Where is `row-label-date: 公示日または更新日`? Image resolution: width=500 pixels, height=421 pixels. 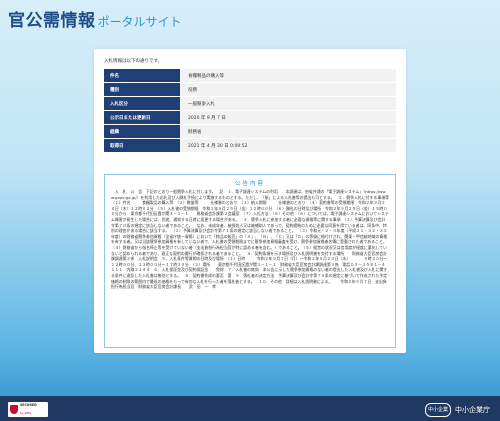
row-label-date: 公示日または更新日 is located at coordinates (142, 117).